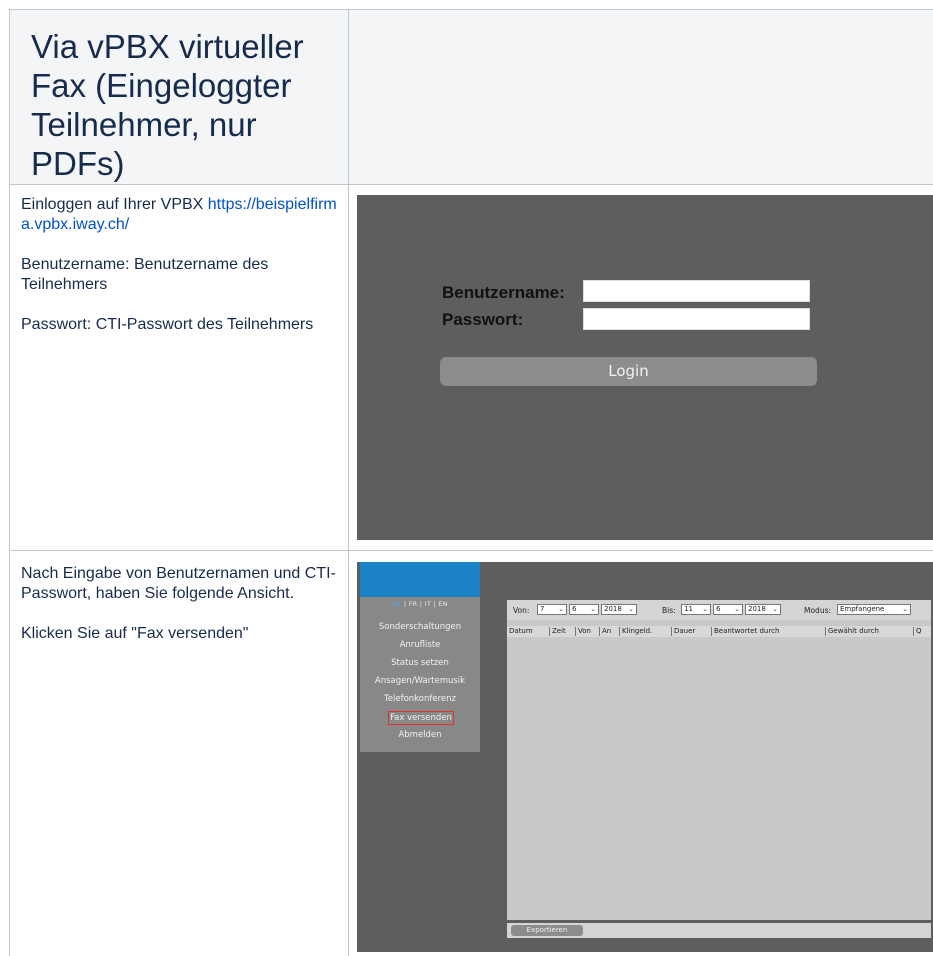 The image size is (933, 956). I want to click on password-label: Passwort:, so click(483, 319).